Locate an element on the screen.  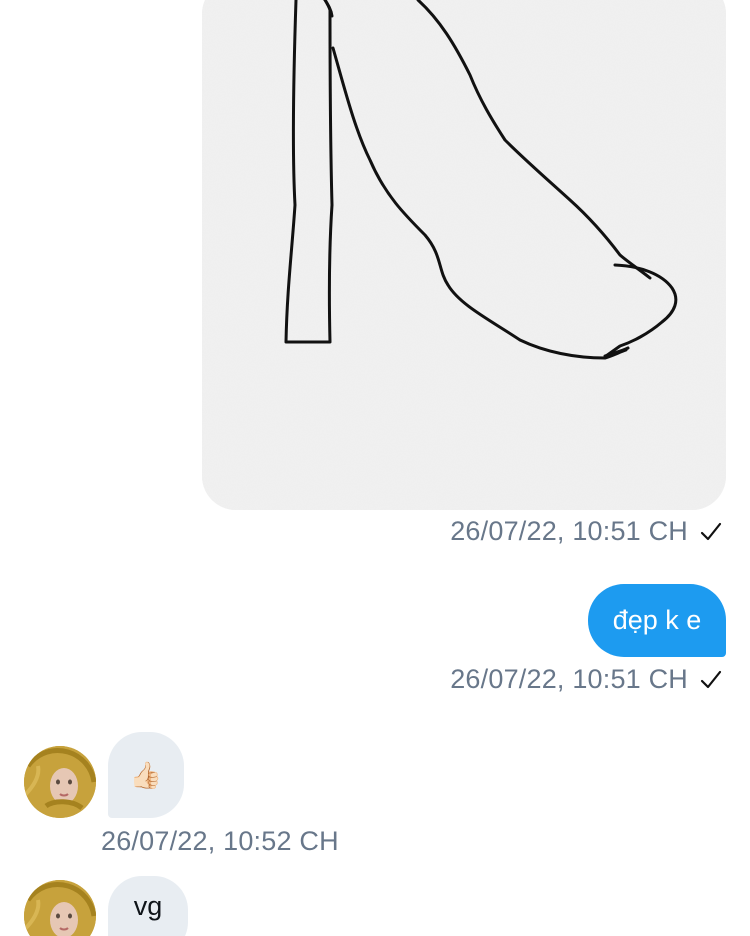
thumbs-up-emoji: 👍🏻 is located at coordinates (146, 774).